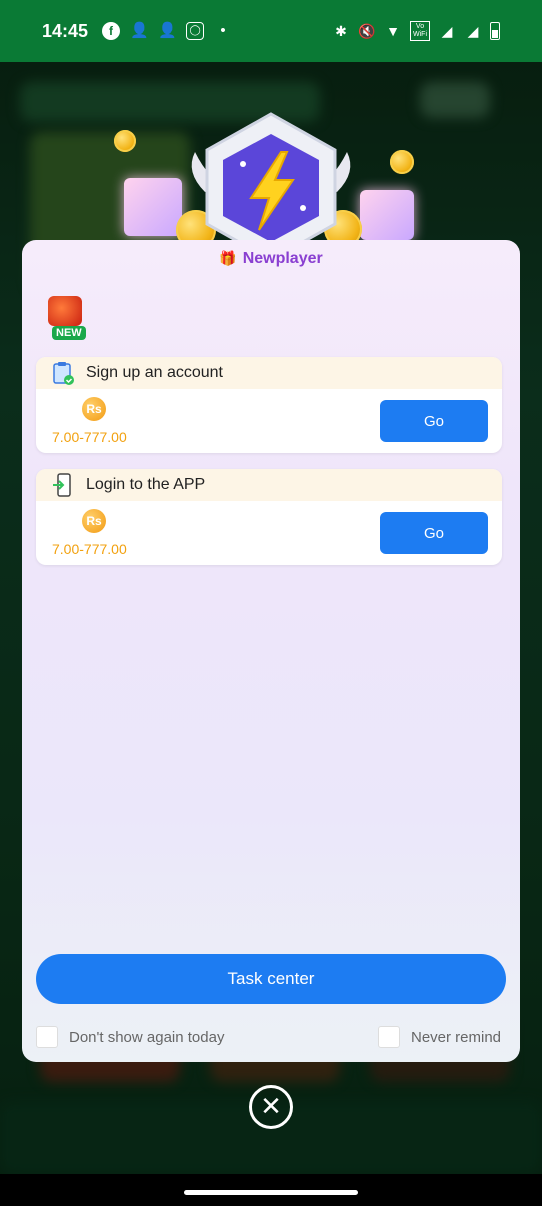  I want to click on task-header: Login to the APP, so click(269, 485).